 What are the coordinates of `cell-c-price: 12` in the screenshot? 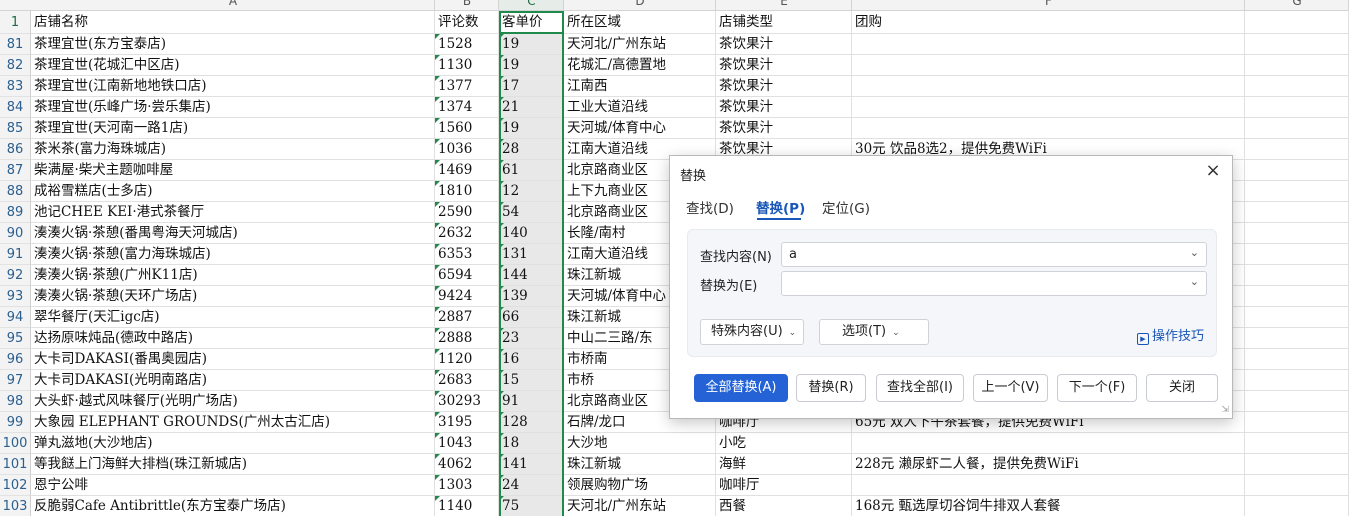 It's located at (531, 191).